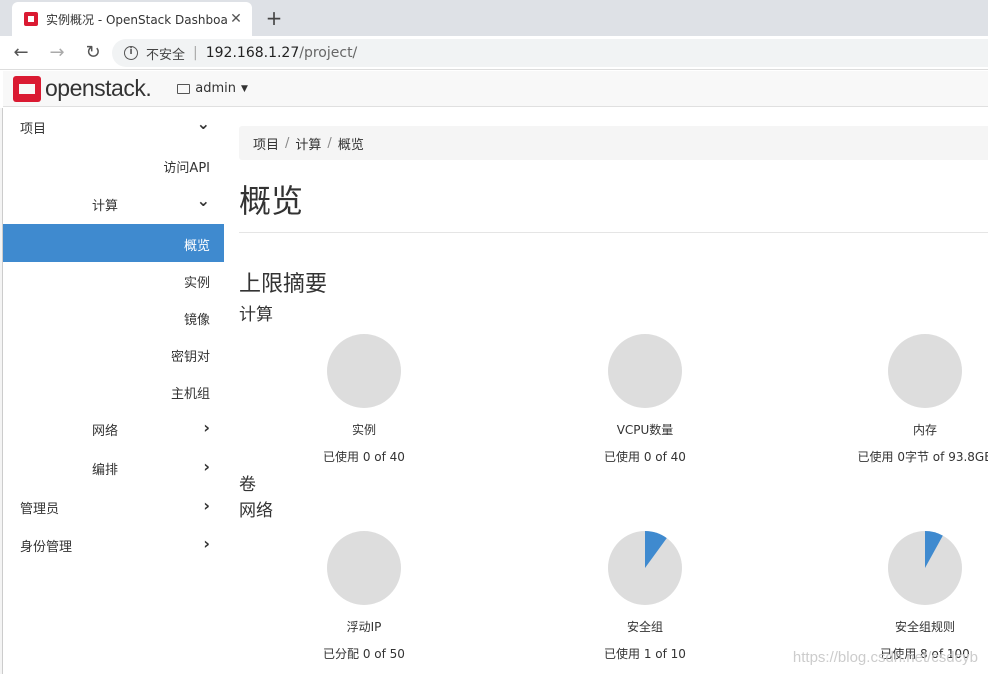 The width and height of the screenshot is (988, 674). What do you see at coordinates (113, 280) in the screenshot?
I see `sidebar-item-instances: 实例` at bounding box center [113, 280].